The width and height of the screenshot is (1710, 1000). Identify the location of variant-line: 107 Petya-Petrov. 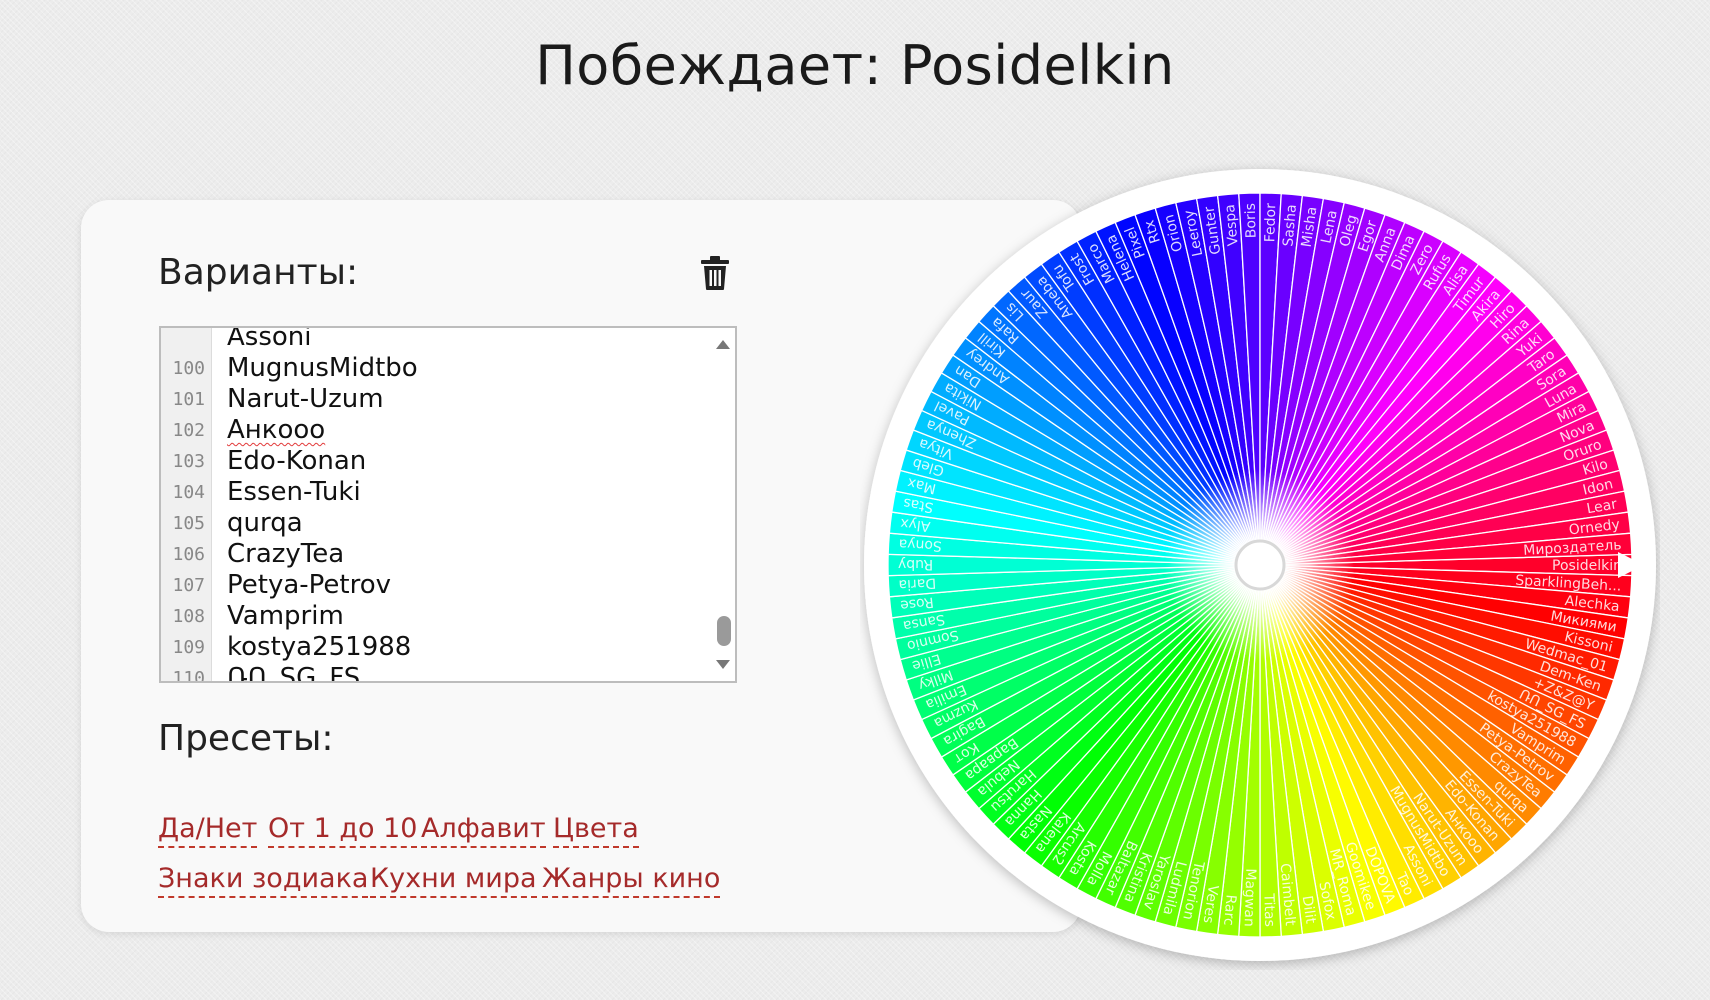
(437, 584).